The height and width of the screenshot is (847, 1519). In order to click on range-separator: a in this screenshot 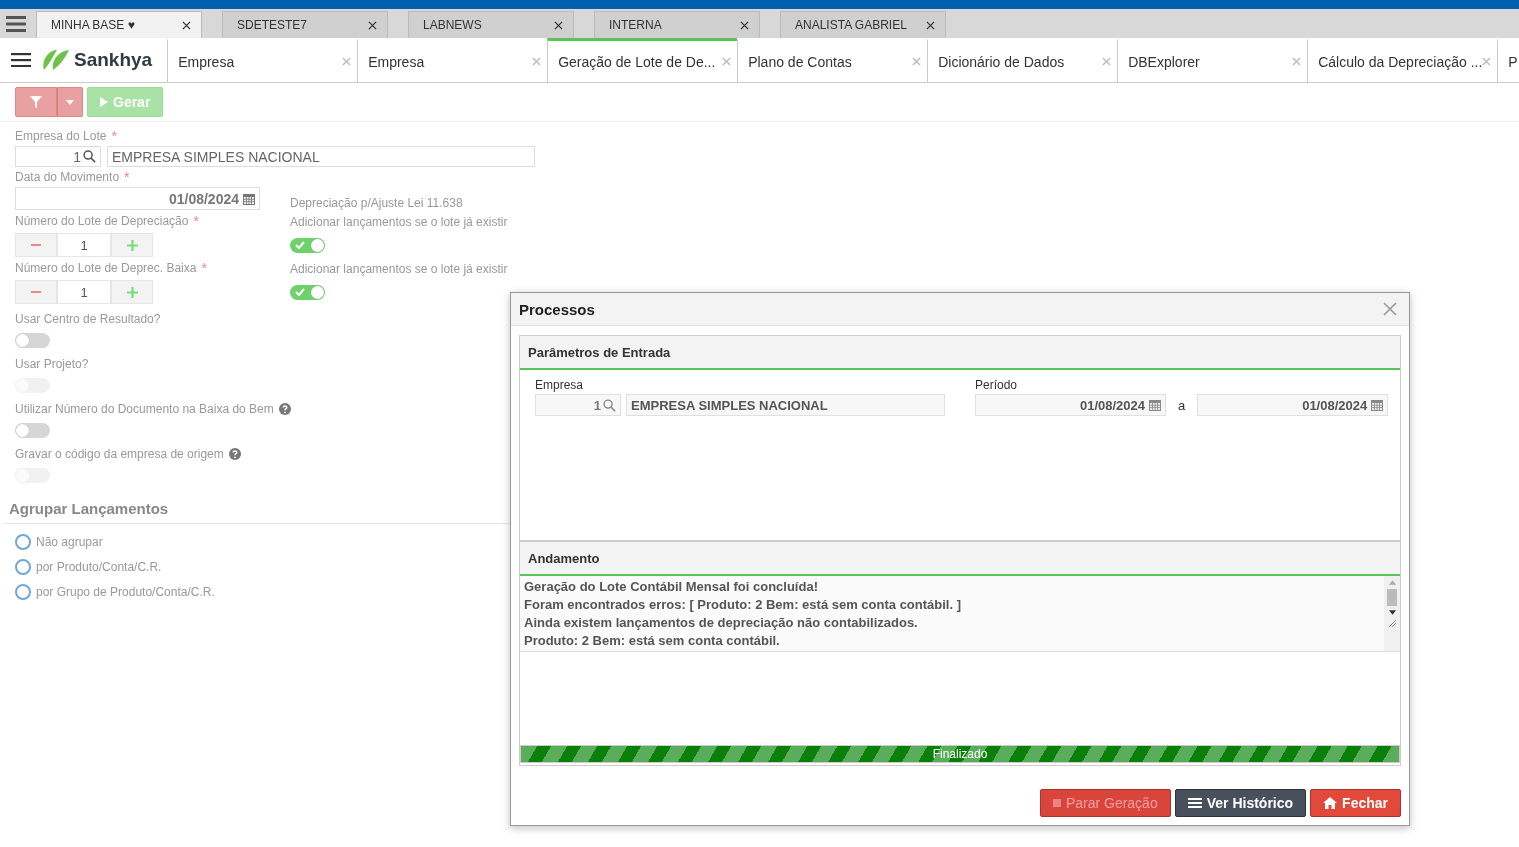, I will do `click(1182, 405)`.